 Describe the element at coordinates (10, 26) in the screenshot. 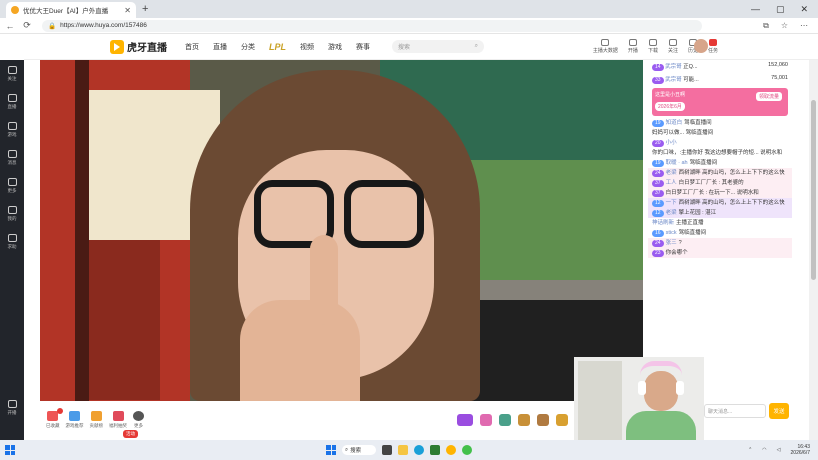

I see `back-icon: ←` at that location.